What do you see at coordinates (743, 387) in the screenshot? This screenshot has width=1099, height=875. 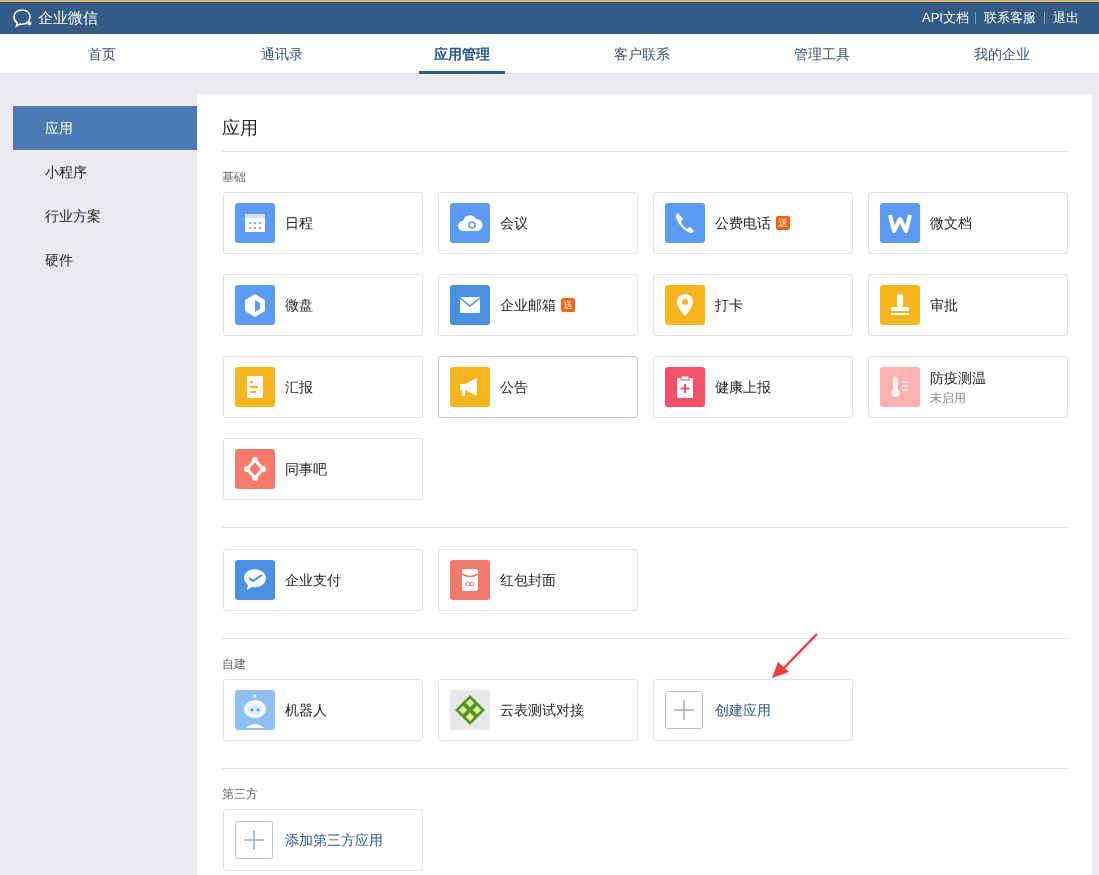 I see `app-name: 健康上报` at bounding box center [743, 387].